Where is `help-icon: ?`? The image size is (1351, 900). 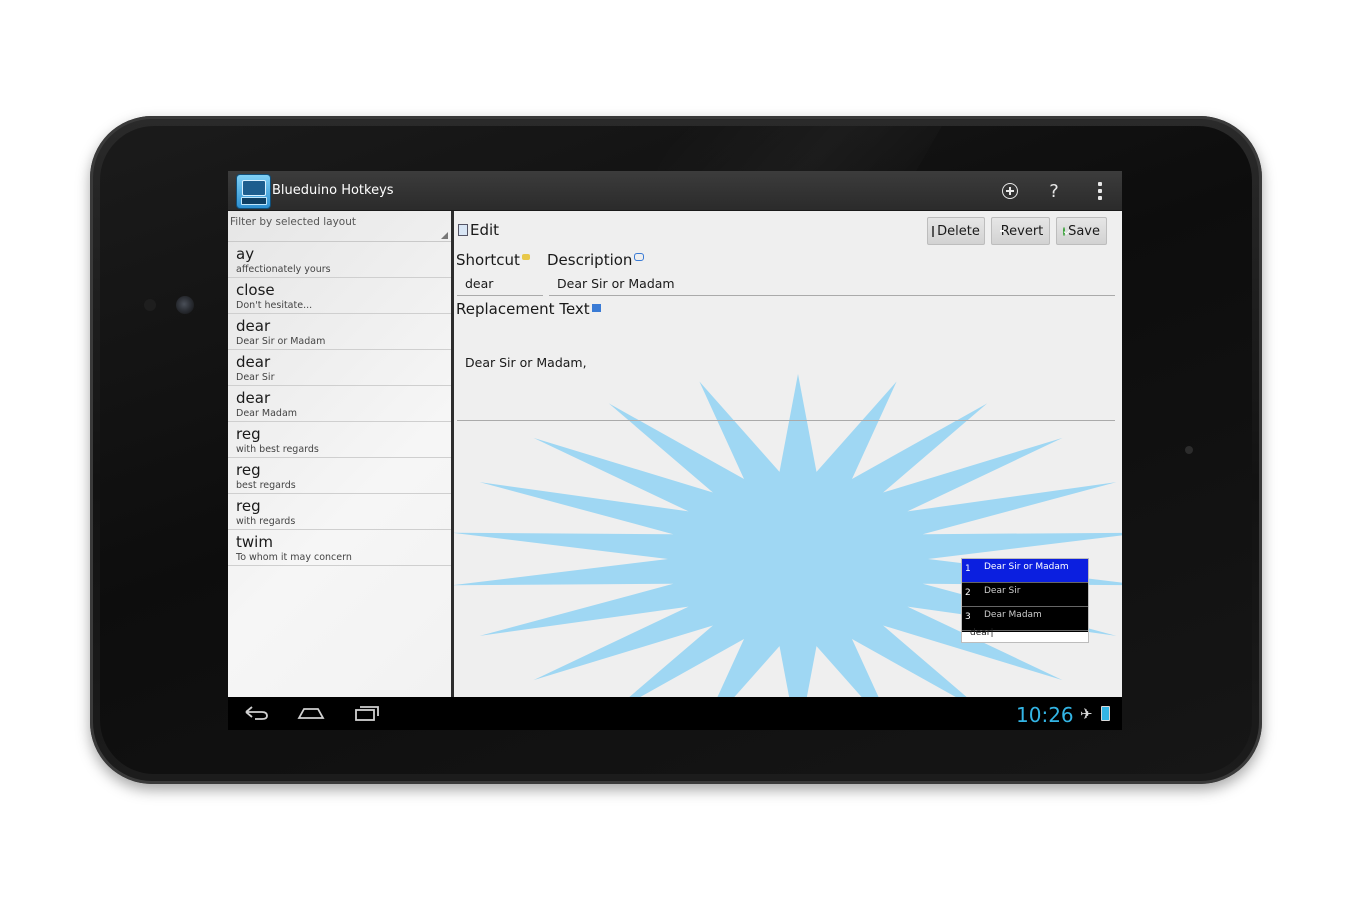
help-icon: ? is located at coordinates (1054, 191).